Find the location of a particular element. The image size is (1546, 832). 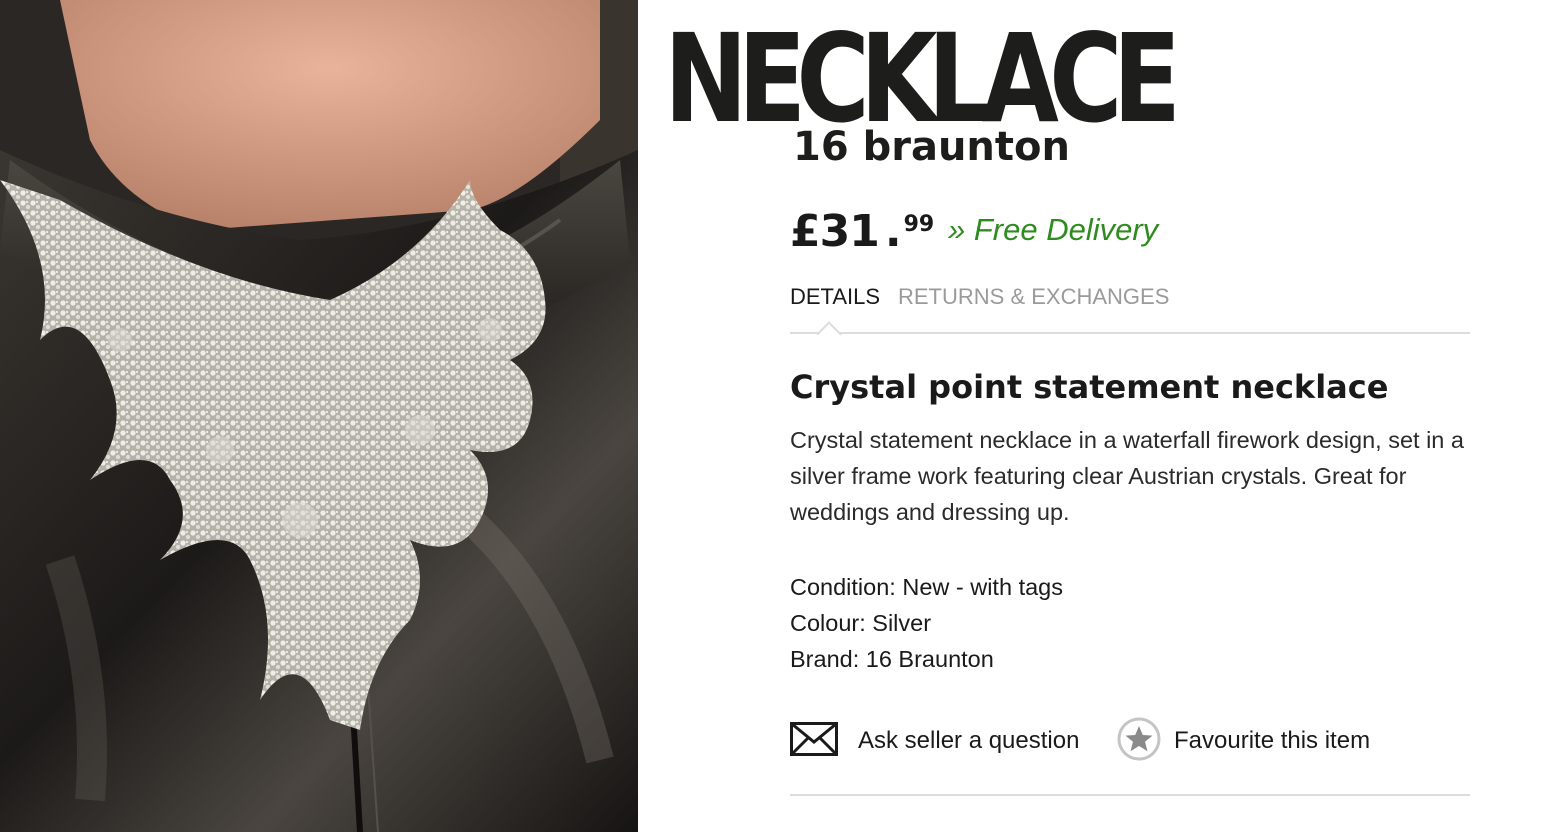

category-title: NECKLACE is located at coordinates (922, 79).